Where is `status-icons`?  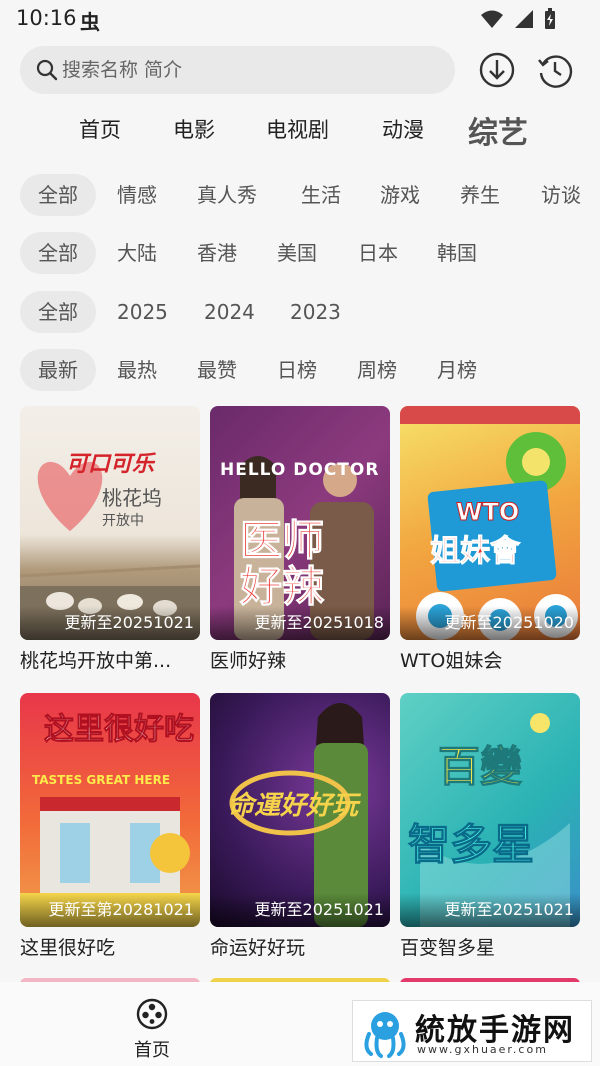
status-icons is located at coordinates (518, 19).